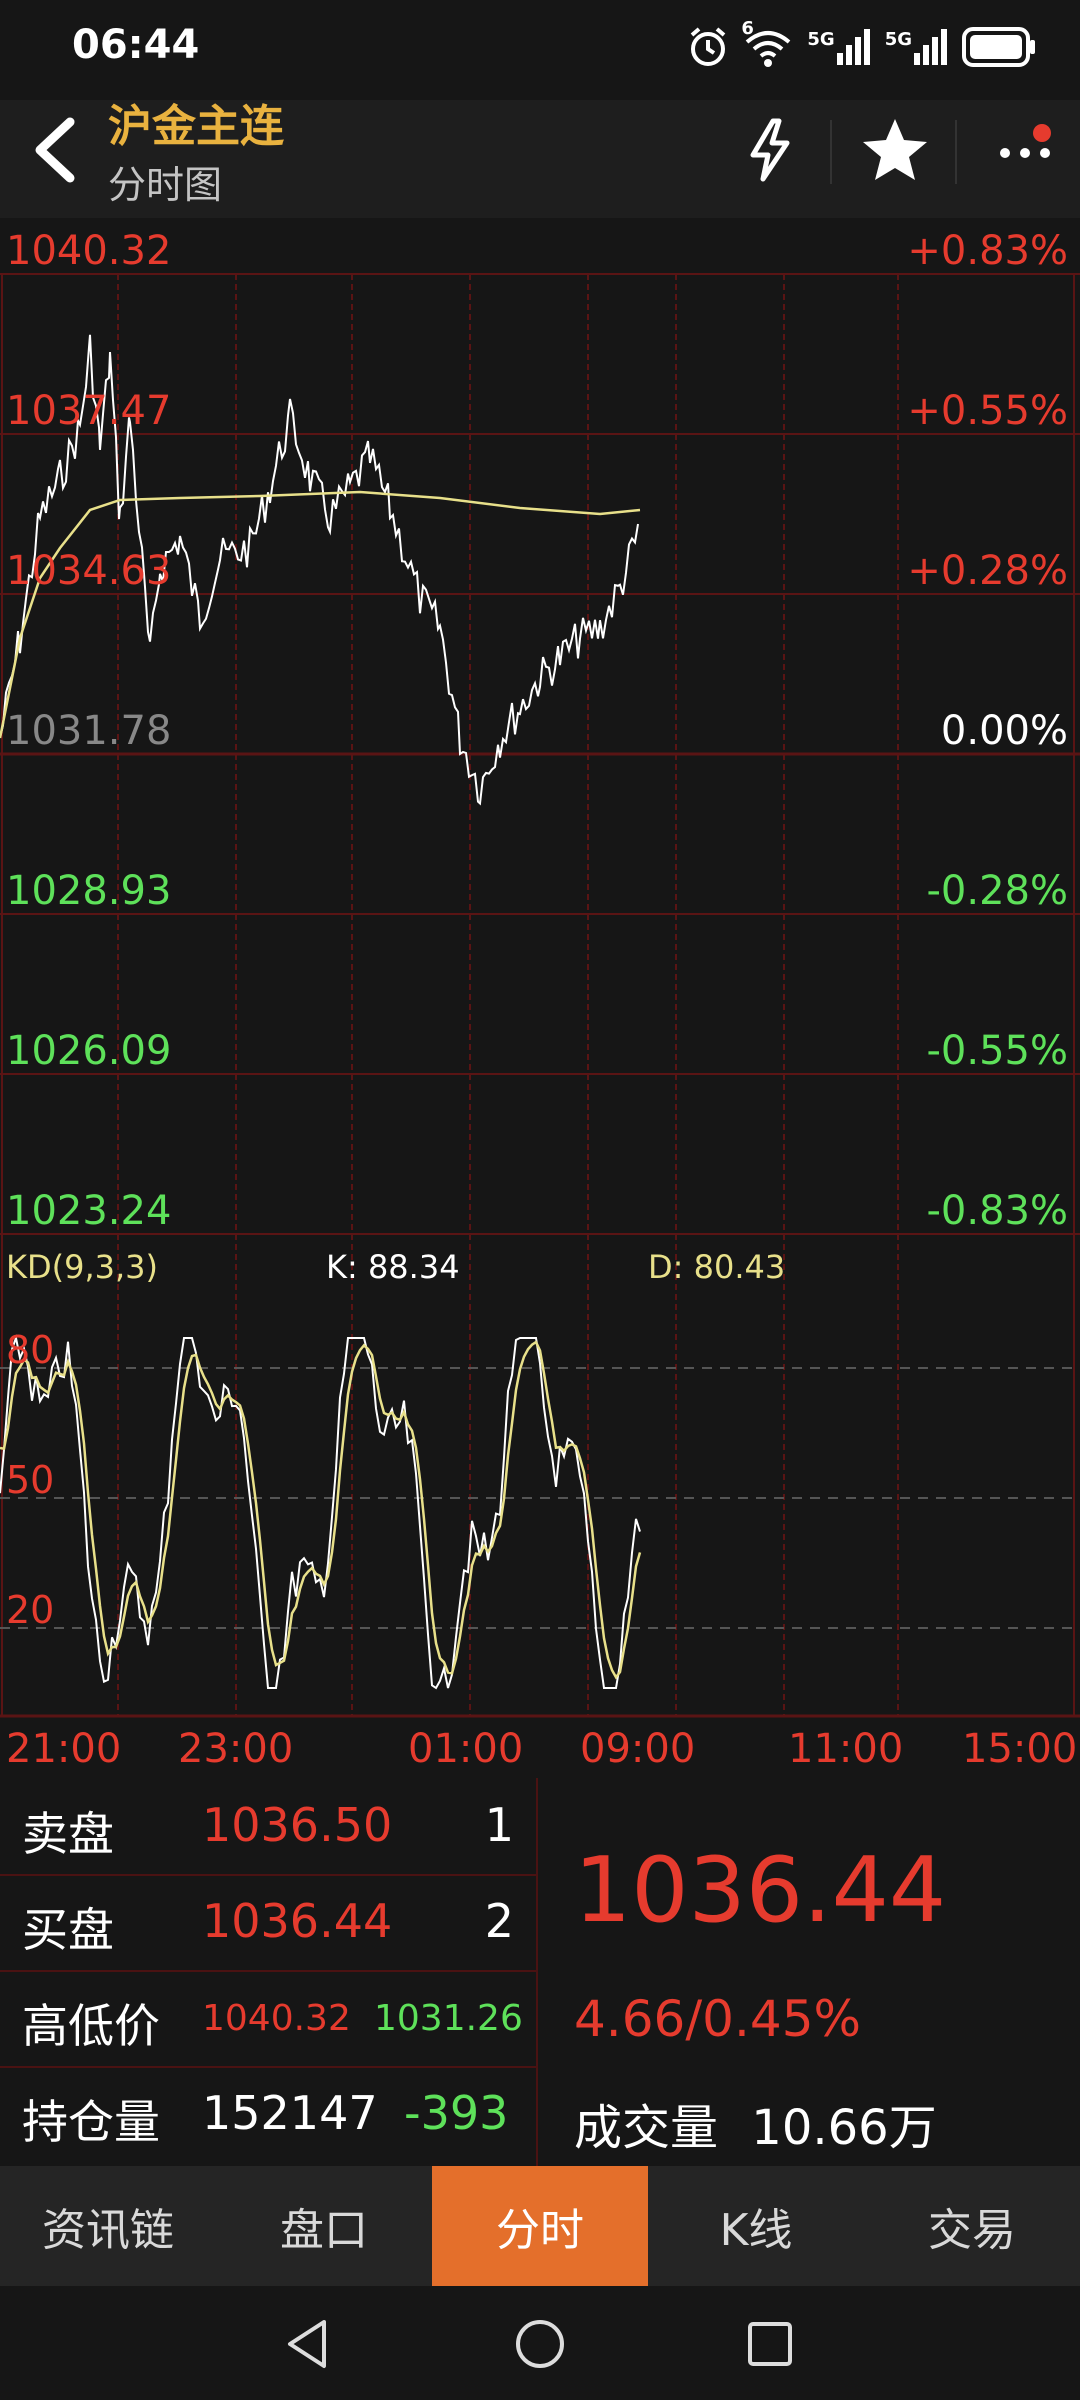 This screenshot has height=2400, width=1080. I want to click on wifi-badge: 6, so click(747, 28).